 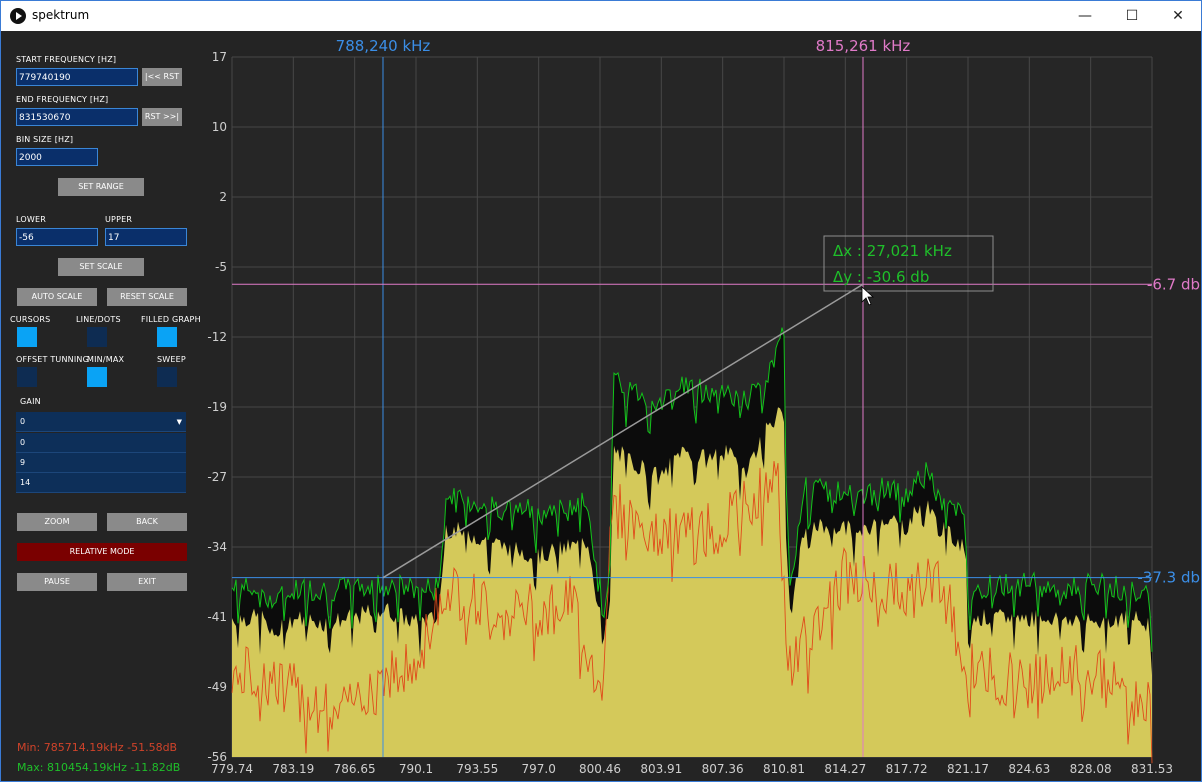 What do you see at coordinates (221, 267) in the screenshot?
I see `y-tick-label: -5` at bounding box center [221, 267].